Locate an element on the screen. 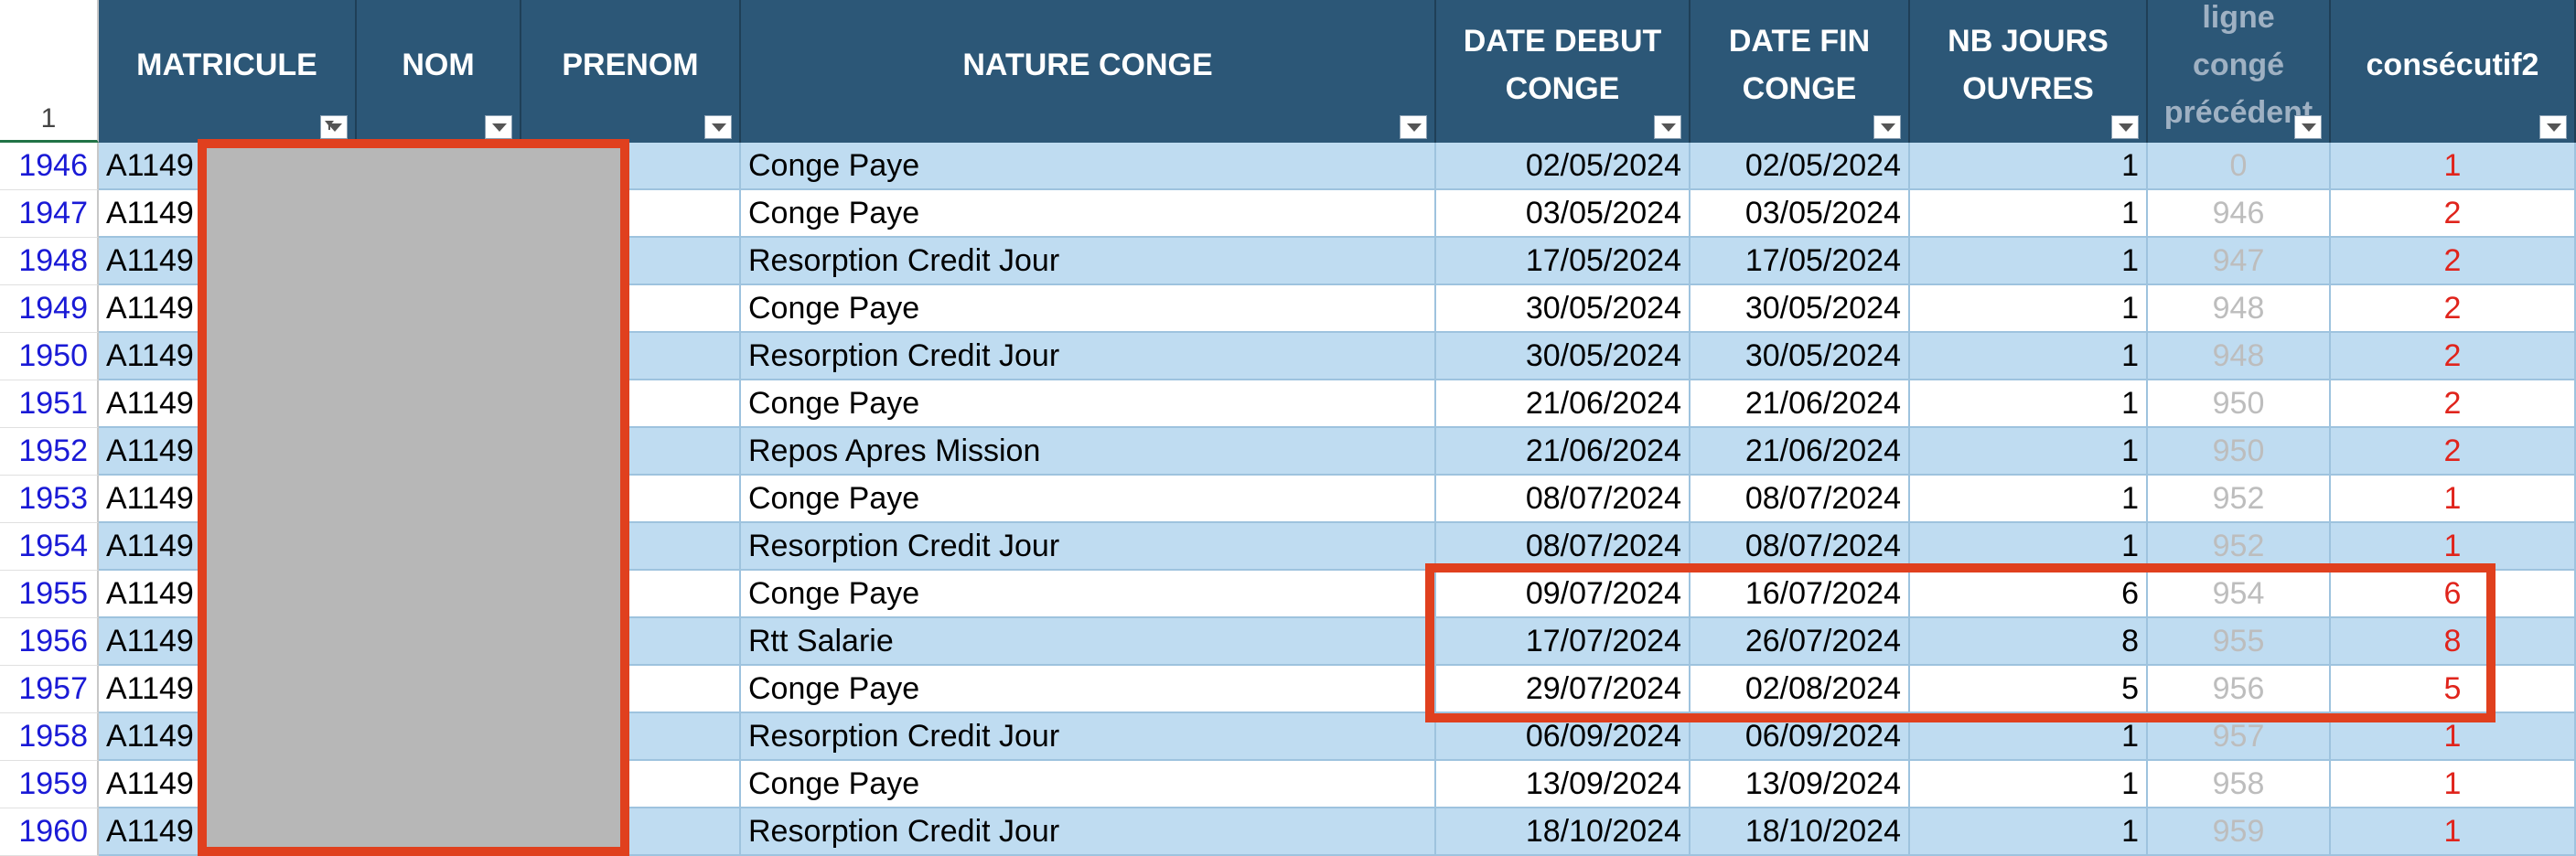 This screenshot has height=856, width=2576. cell-nature-conge: Repos Apres Mission is located at coordinates (1089, 452).